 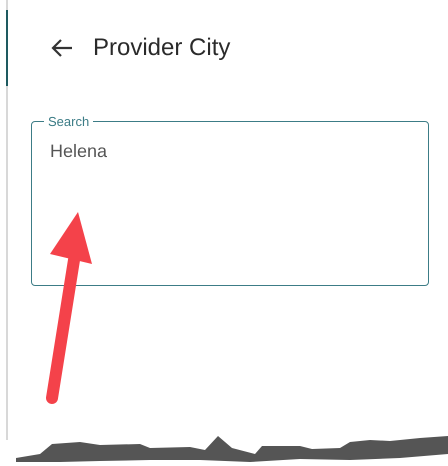 I want to click on search-value: Helena, so click(x=79, y=151).